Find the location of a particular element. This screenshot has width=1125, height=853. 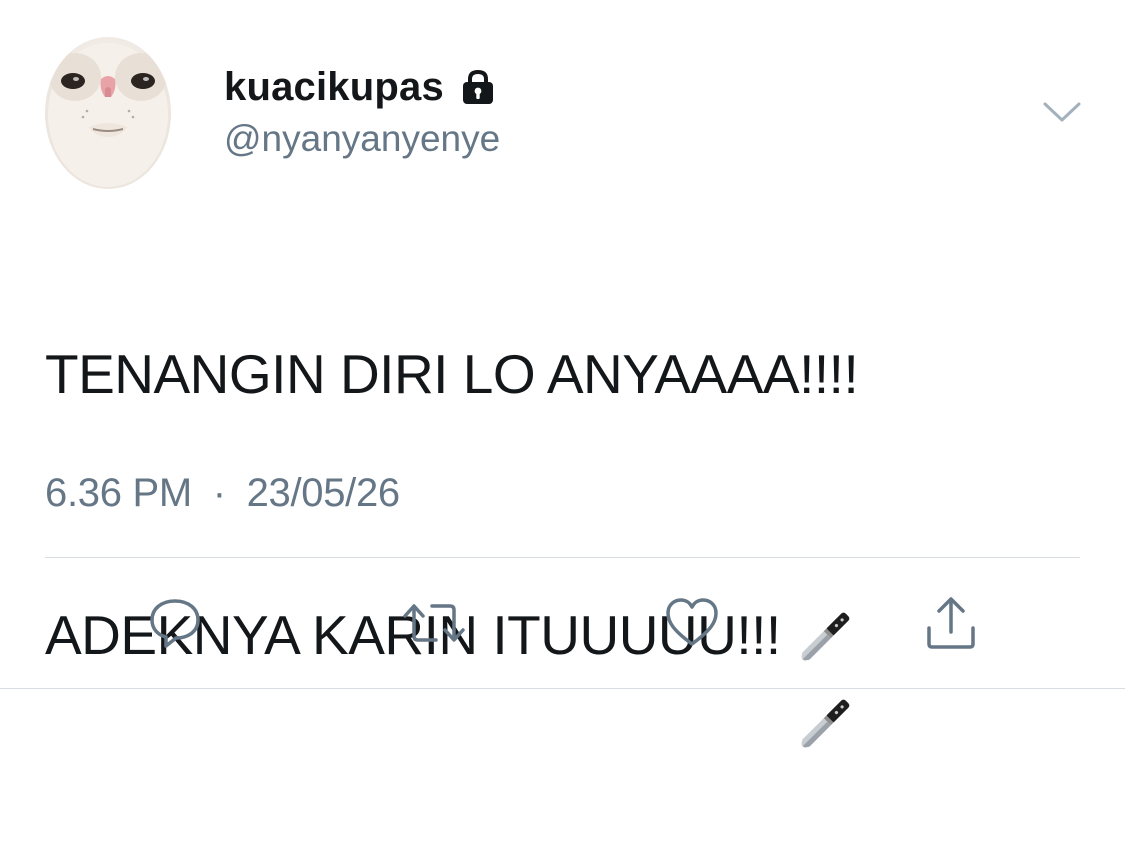

display-name-row: kuacikupas is located at coordinates (361, 87).